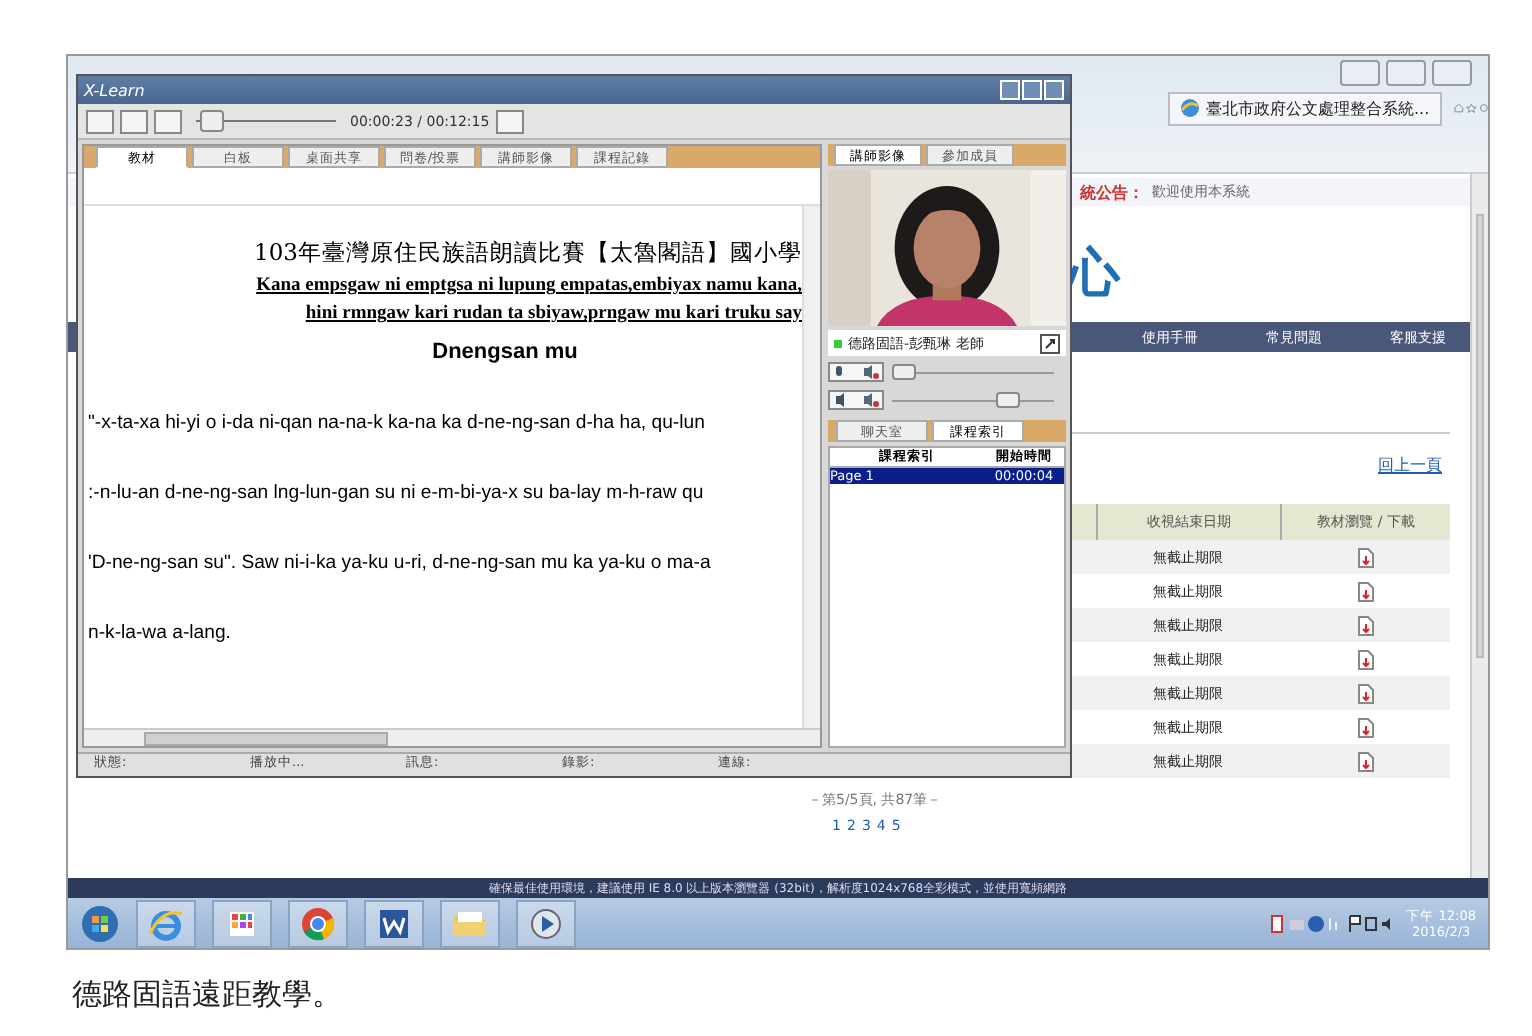 This screenshot has width=1532, height=1036. What do you see at coordinates (528, 286) in the screenshot?
I see `verse-line: Kana empsgaw ni emptgsa ni lupung empatas,embiyax namu kana,` at bounding box center [528, 286].